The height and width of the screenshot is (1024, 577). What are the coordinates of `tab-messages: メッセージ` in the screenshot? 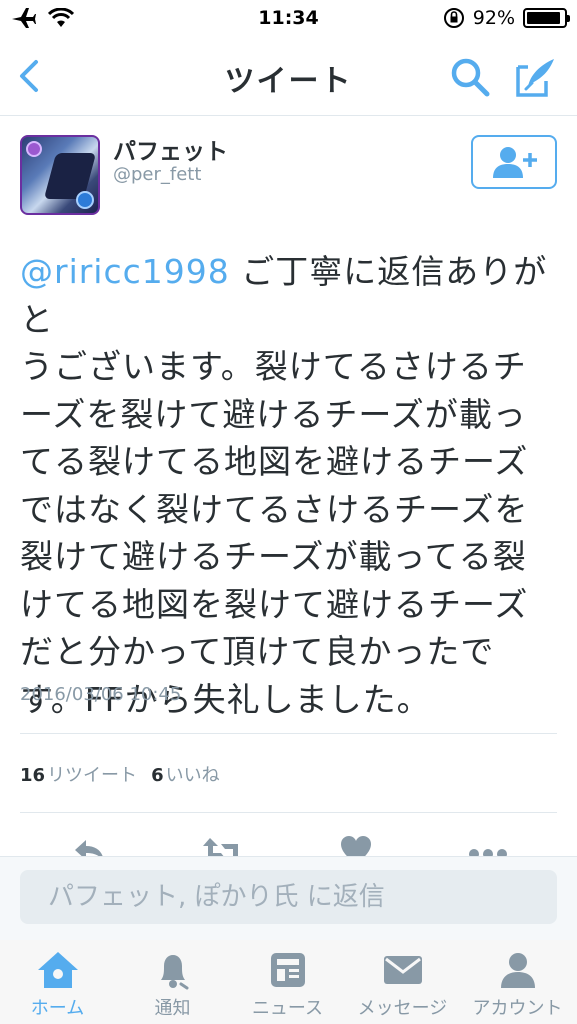 It's located at (402, 982).